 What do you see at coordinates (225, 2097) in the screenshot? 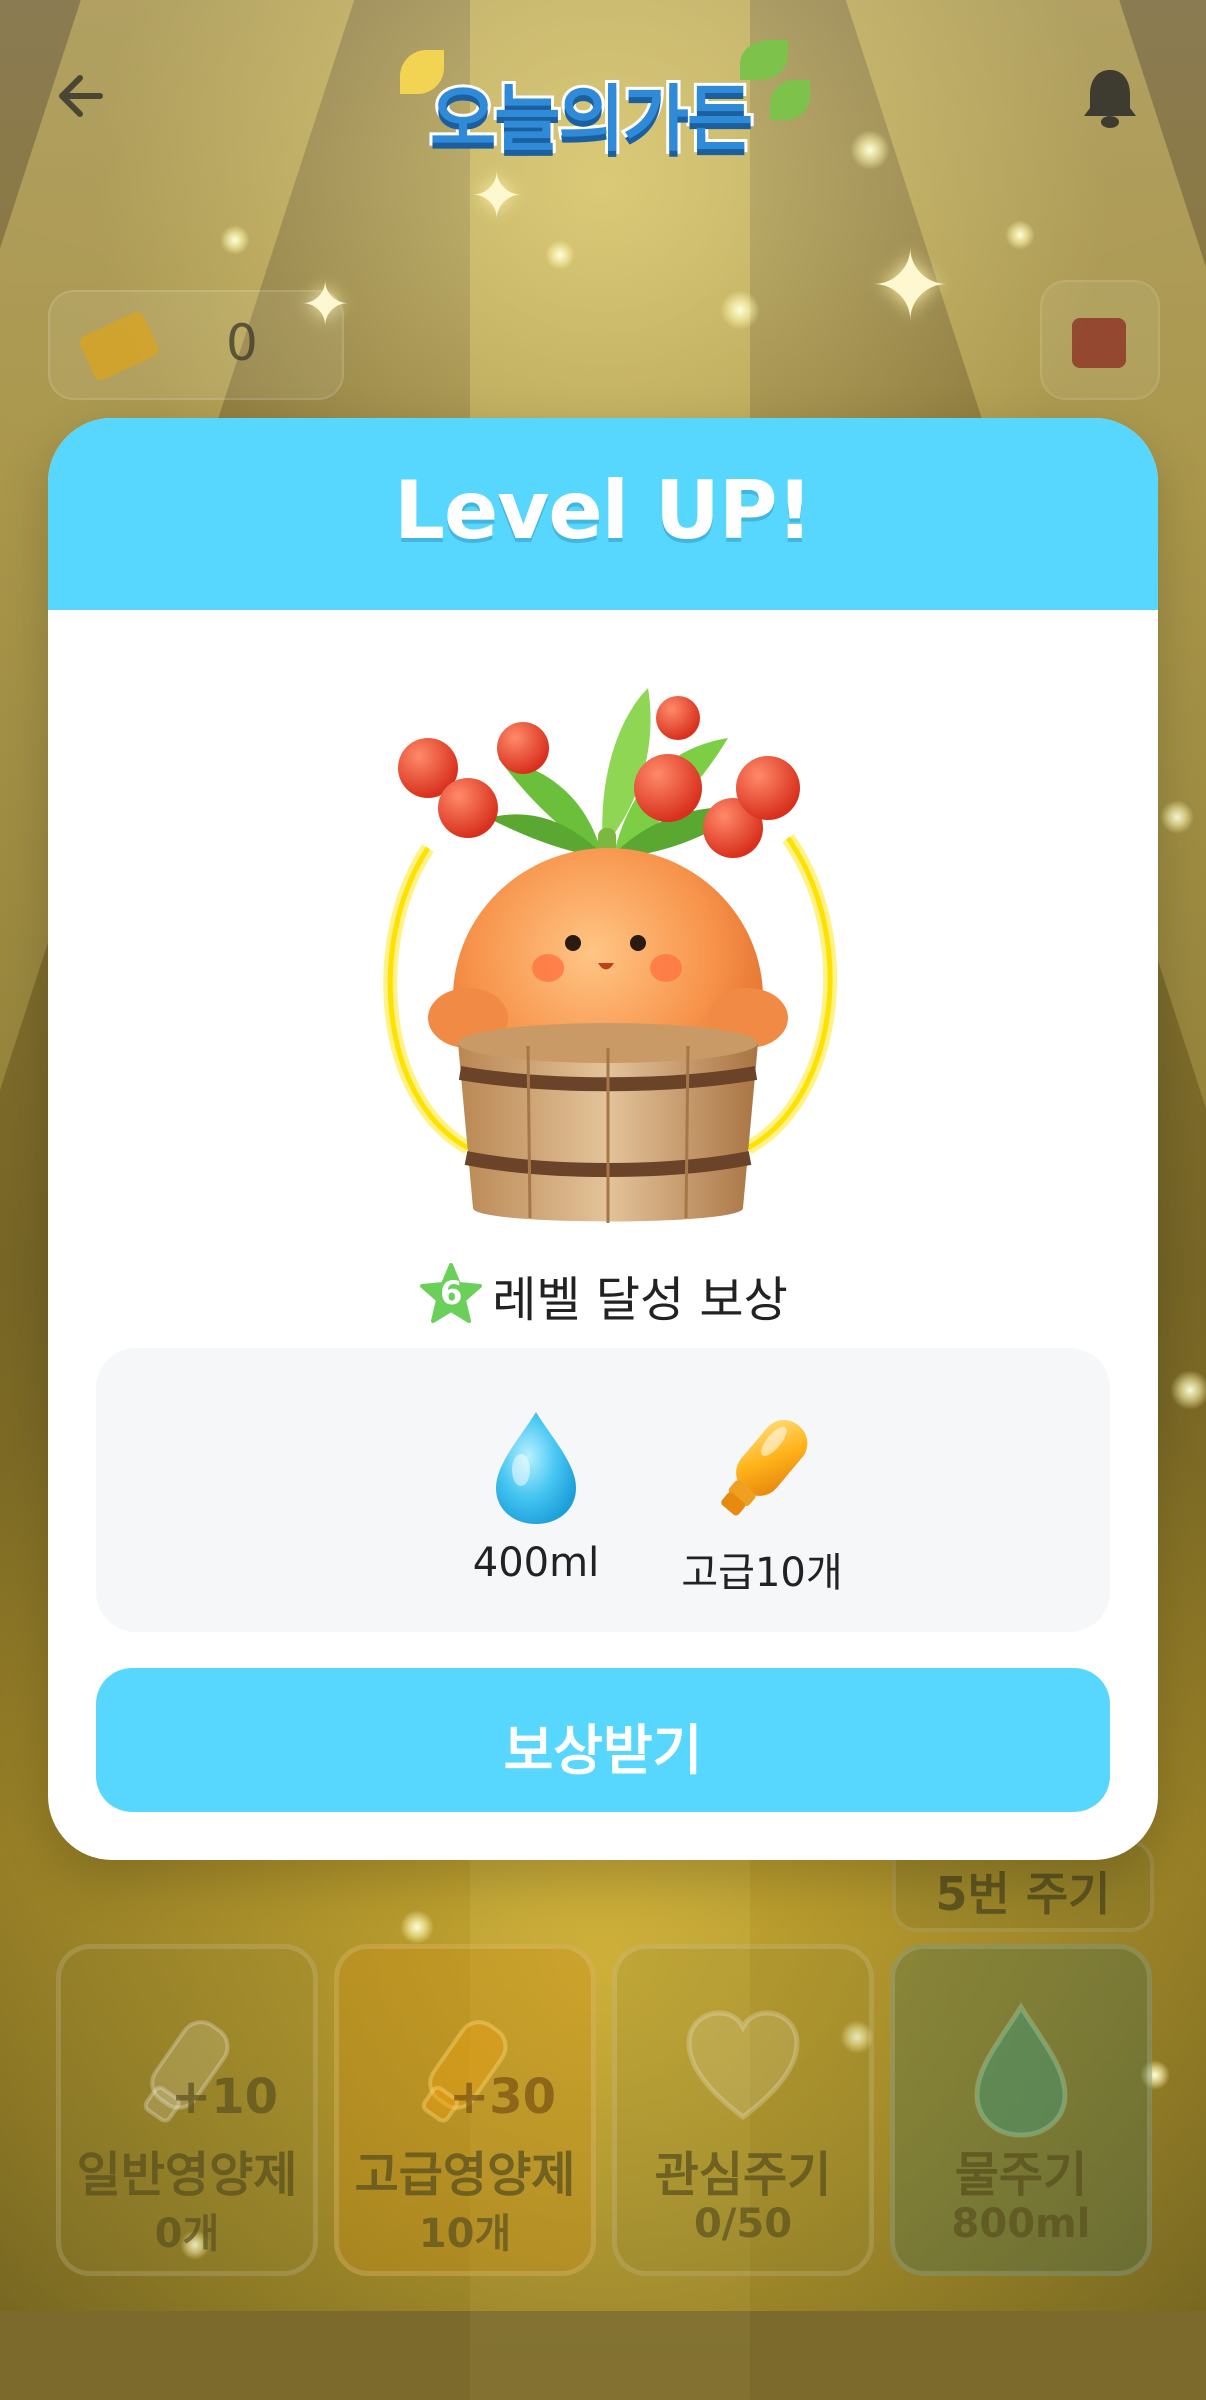
I see `fertilizer-bonus-badge: +10` at bounding box center [225, 2097].